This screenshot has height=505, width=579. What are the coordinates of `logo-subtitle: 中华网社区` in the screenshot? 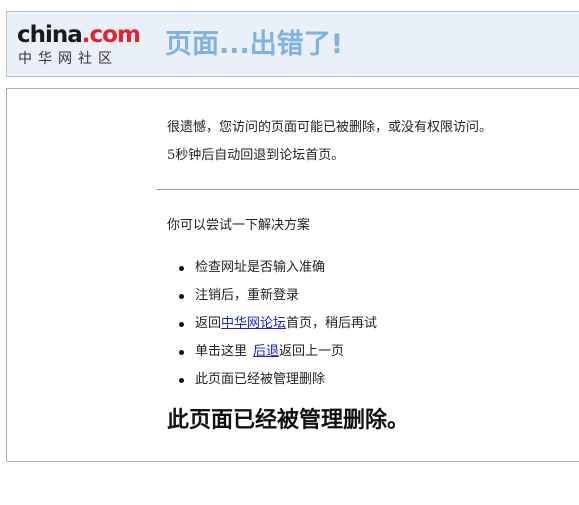 It's located at (68, 59).